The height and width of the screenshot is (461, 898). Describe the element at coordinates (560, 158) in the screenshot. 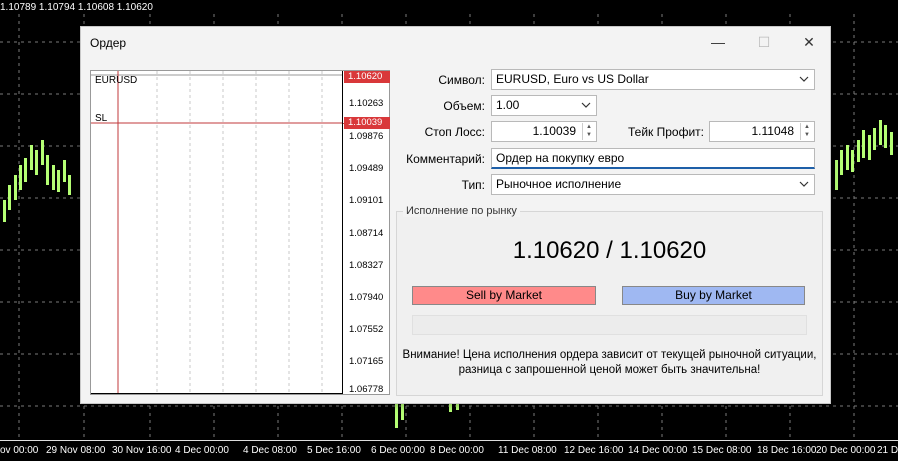

I see `comment-value: Ордер на покупку евро` at that location.